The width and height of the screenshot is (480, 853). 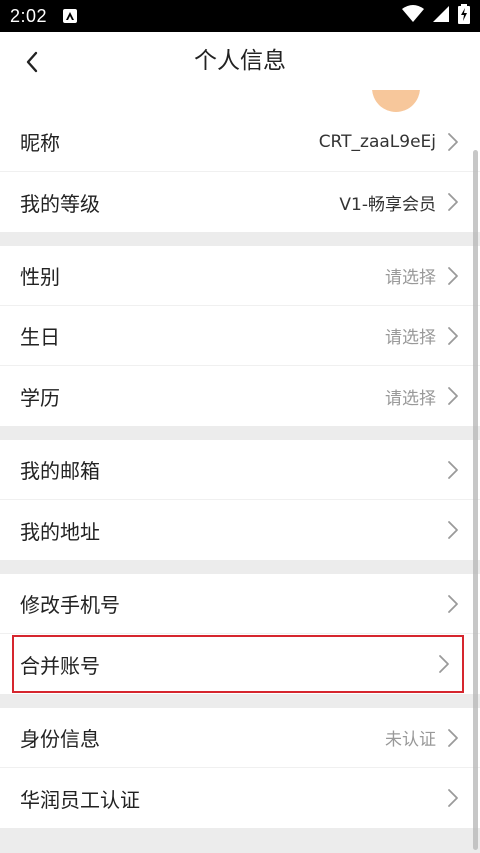 What do you see at coordinates (70, 16) in the screenshot?
I see `notification-app-icon` at bounding box center [70, 16].